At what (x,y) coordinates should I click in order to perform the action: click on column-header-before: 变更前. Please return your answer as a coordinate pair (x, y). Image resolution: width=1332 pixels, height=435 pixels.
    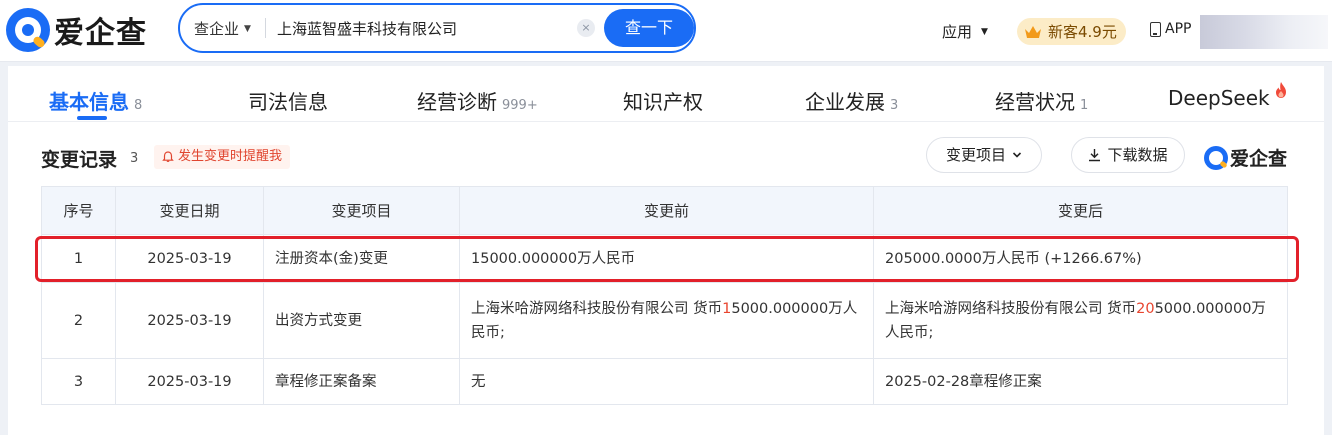
    Looking at the image, I should click on (666, 210).